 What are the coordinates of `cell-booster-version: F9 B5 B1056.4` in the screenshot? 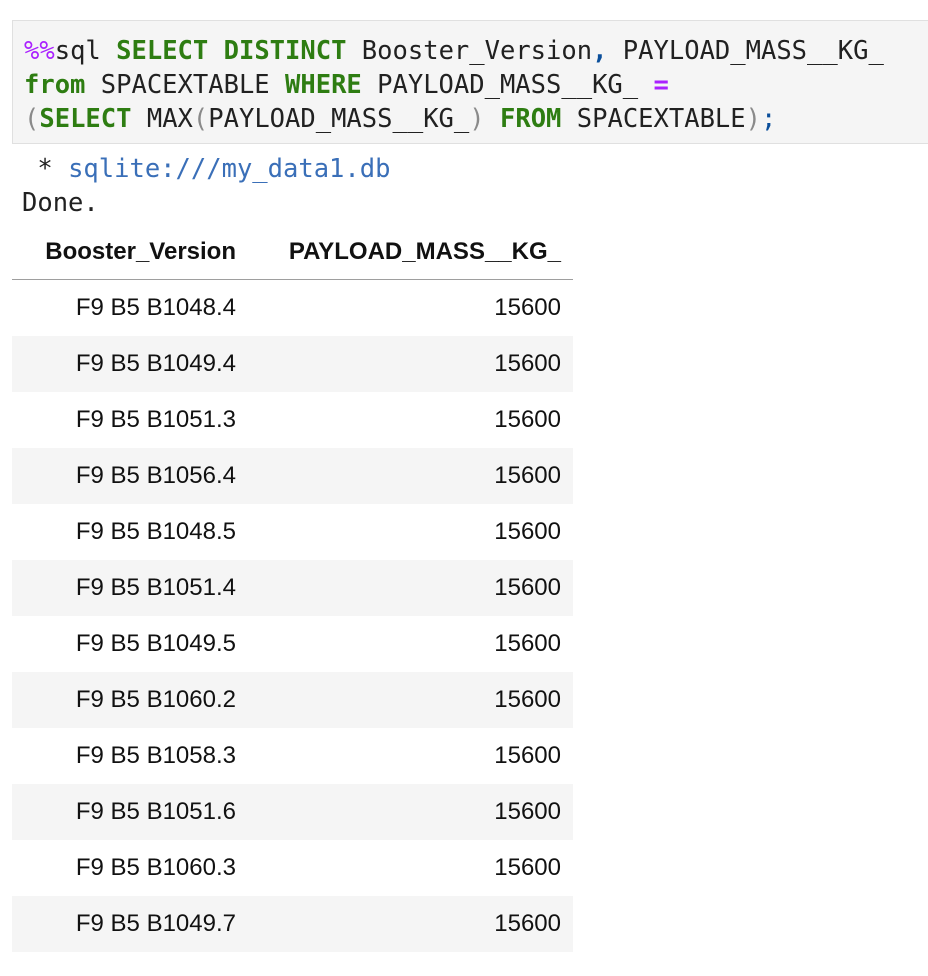 It's located at (155, 475).